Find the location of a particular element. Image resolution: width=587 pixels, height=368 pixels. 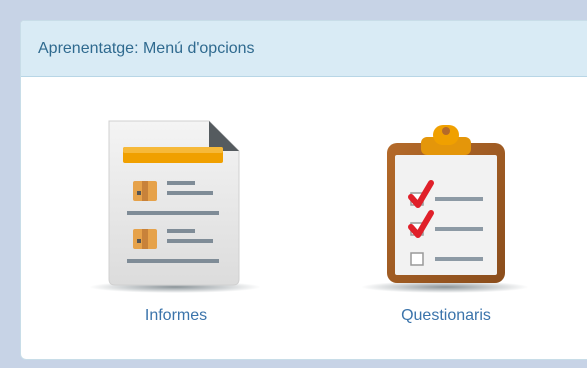

panel-header: Aprenentatge: Menú d'opcions is located at coordinates (304, 49).